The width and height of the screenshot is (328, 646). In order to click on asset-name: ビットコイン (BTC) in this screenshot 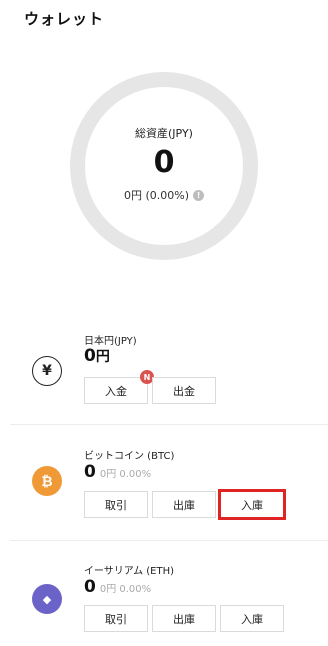, I will do `click(129, 456)`.